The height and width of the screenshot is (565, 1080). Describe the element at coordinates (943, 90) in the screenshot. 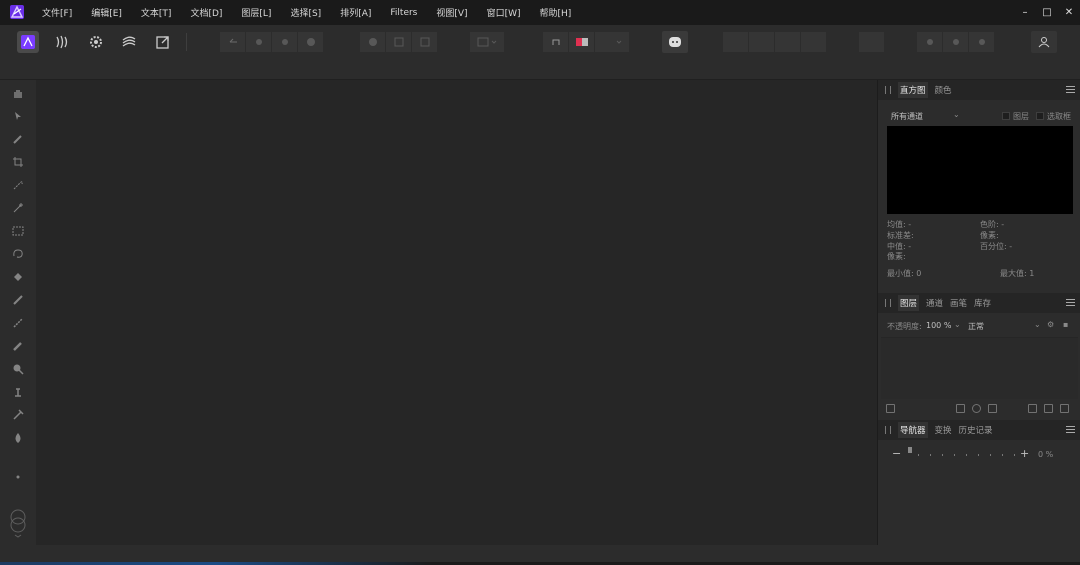

I see `tab-color: 颜色` at that location.